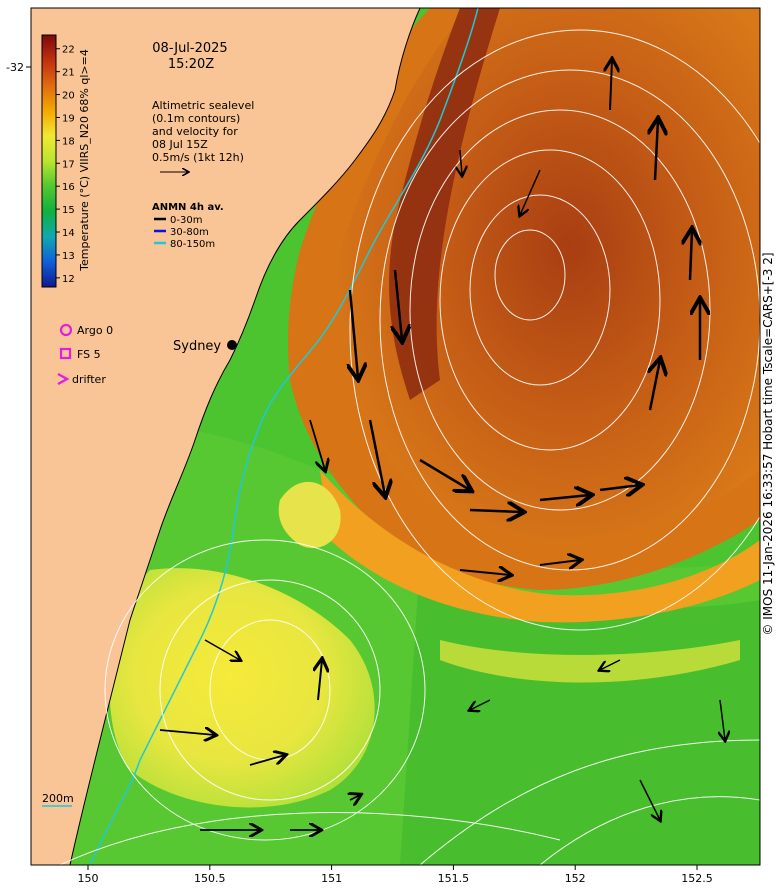  Describe the element at coordinates (49, 161) in the screenshot. I see `colorbar-strip` at that location.